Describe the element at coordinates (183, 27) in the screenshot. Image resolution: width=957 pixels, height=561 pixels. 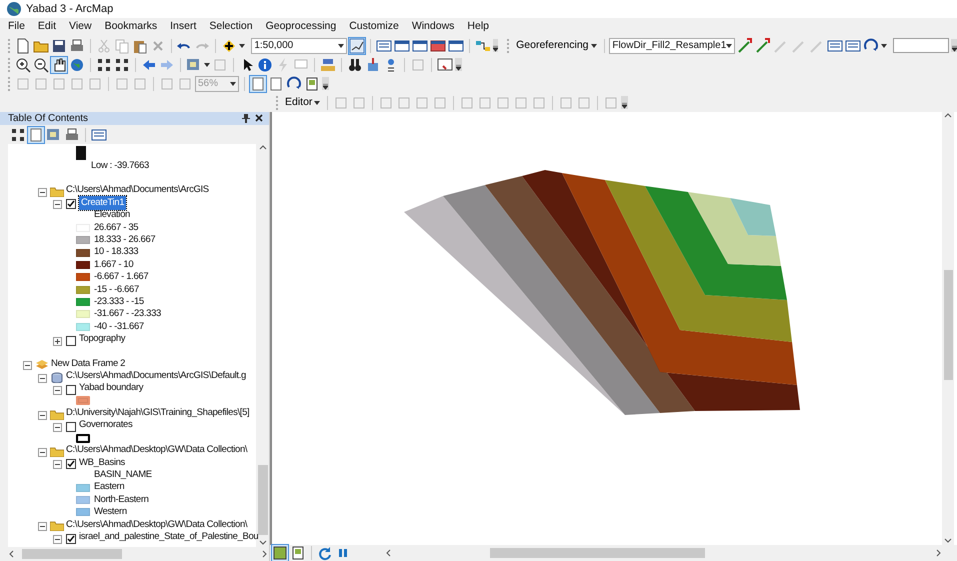
I see `menu-item: Insert` at that location.